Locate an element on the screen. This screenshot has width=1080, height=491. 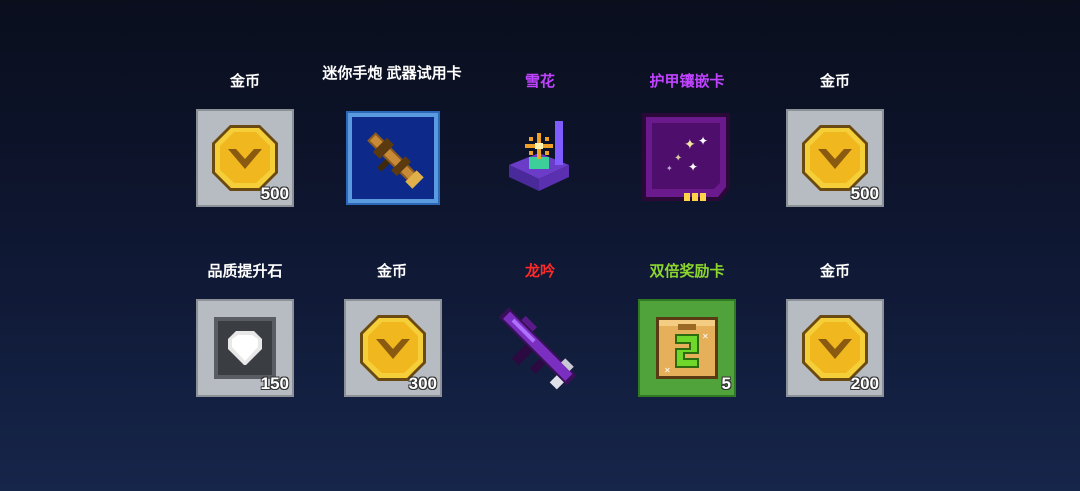
quantity-label: 150 is located at coordinates (274, 383).